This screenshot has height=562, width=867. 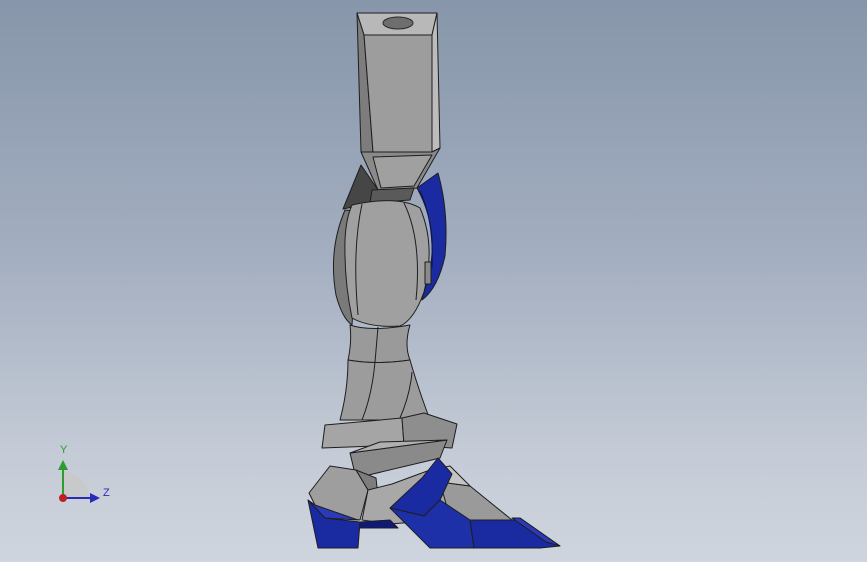 What do you see at coordinates (382, 263) in the screenshot?
I see `calf-part` at bounding box center [382, 263].